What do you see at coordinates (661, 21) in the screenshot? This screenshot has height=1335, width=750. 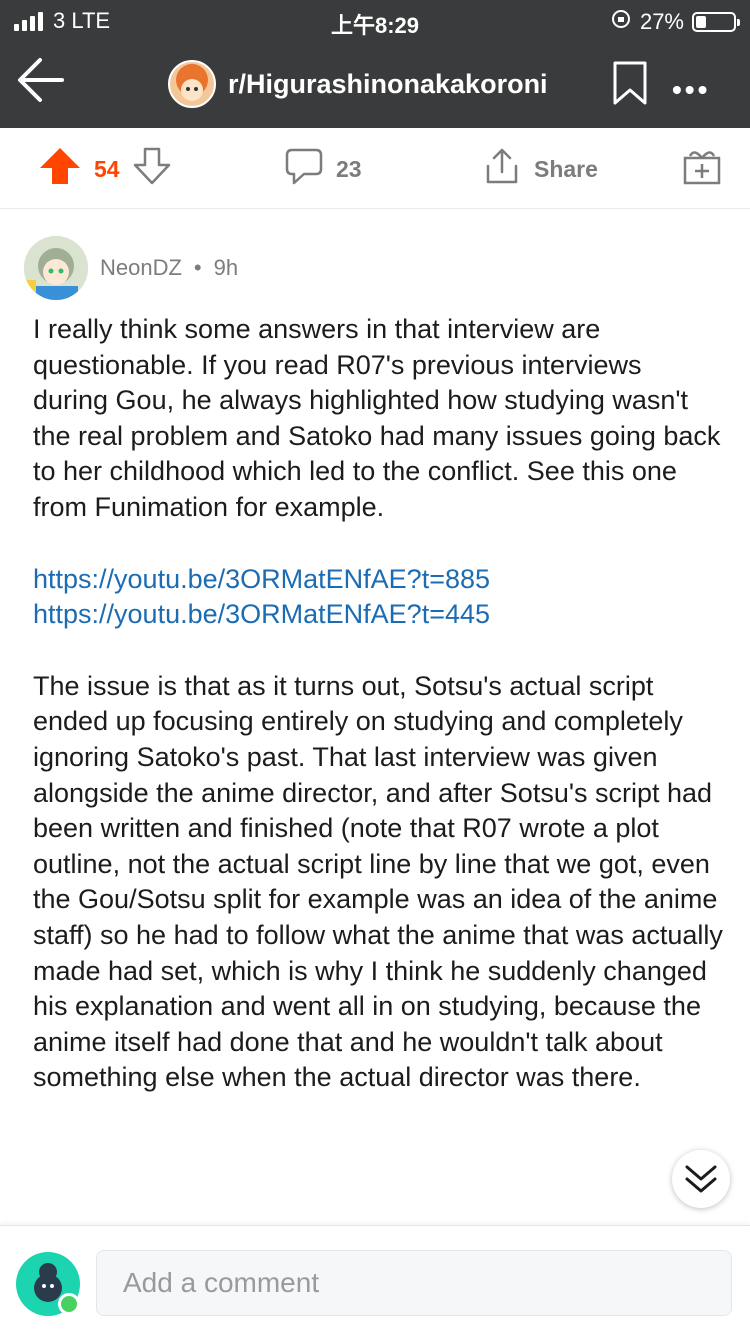 I see `battery-percent: 27%` at bounding box center [661, 21].